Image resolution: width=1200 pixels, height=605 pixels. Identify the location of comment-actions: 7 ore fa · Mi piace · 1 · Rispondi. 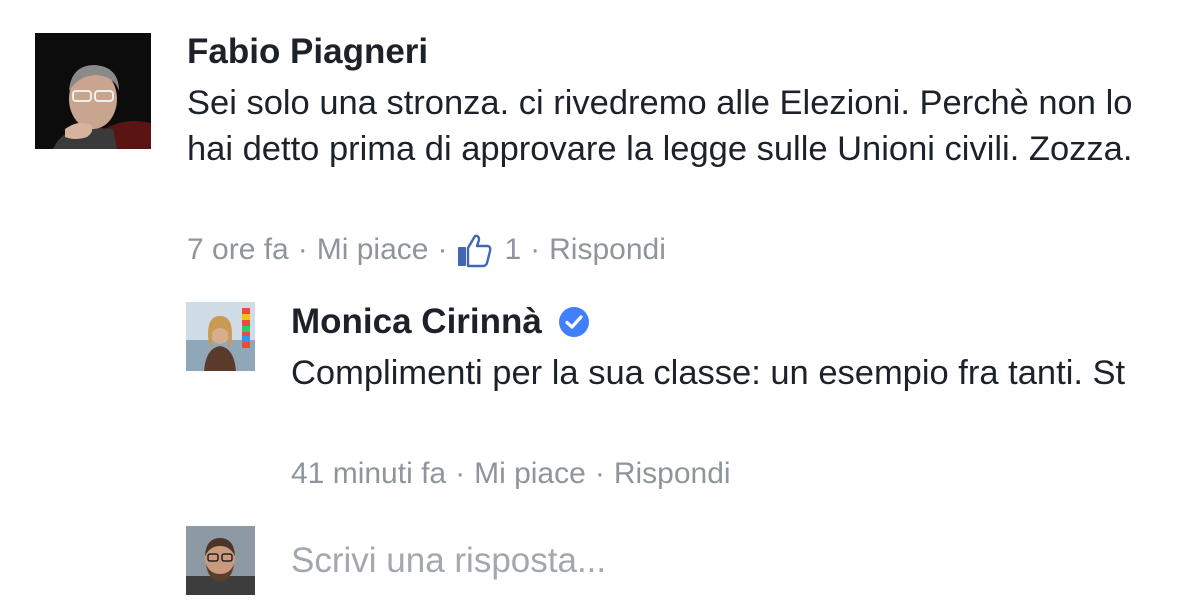
(426, 250).